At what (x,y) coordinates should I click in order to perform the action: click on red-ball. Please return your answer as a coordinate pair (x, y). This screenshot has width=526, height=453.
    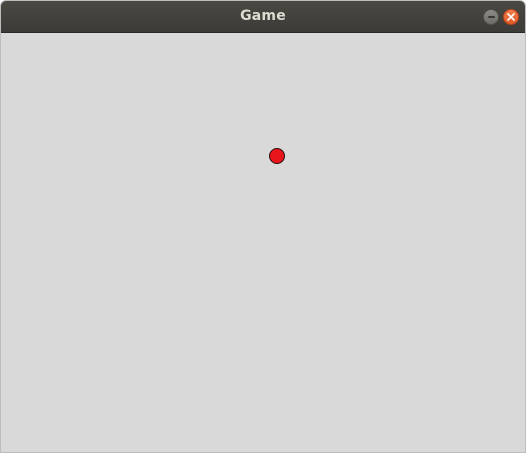
    Looking at the image, I should click on (277, 156).